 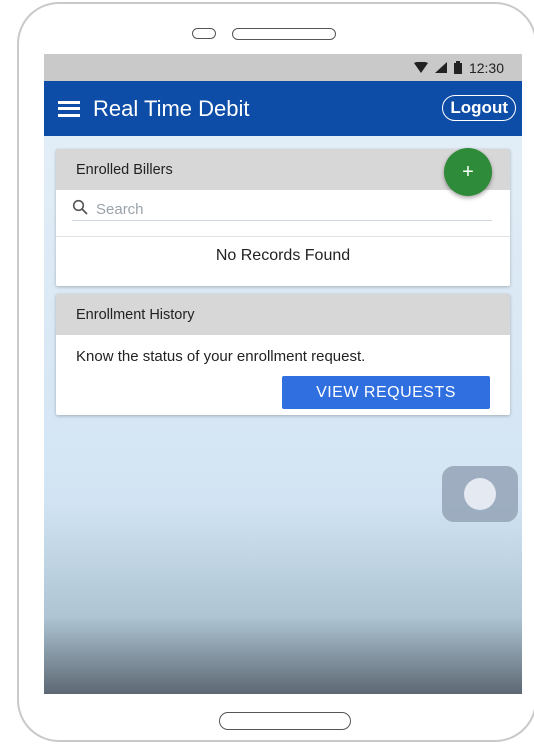 I want to click on home-button, so click(x=285, y=721).